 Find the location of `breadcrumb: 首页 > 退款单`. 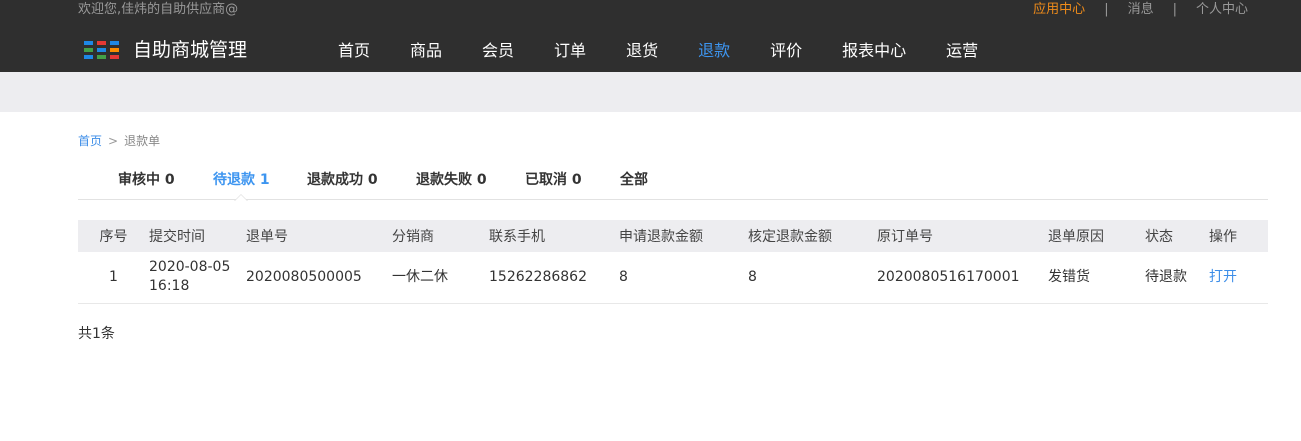

breadcrumb: 首页 > 退款单 is located at coordinates (119, 141).